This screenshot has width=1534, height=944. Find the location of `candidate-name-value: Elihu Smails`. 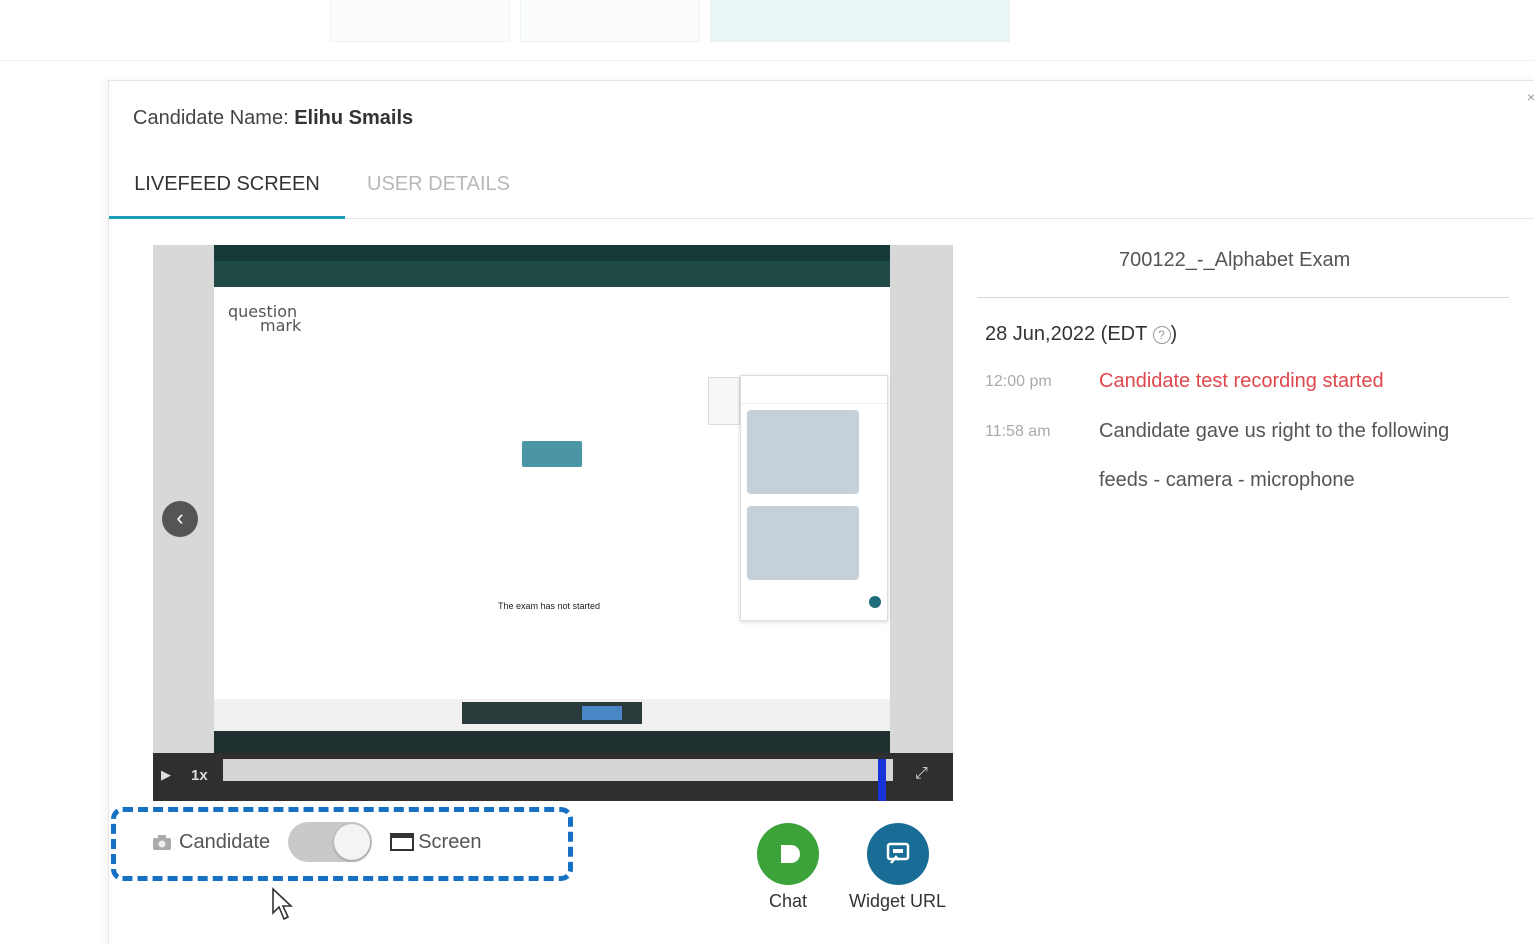

candidate-name-value: Elihu Smails is located at coordinates (354, 118).